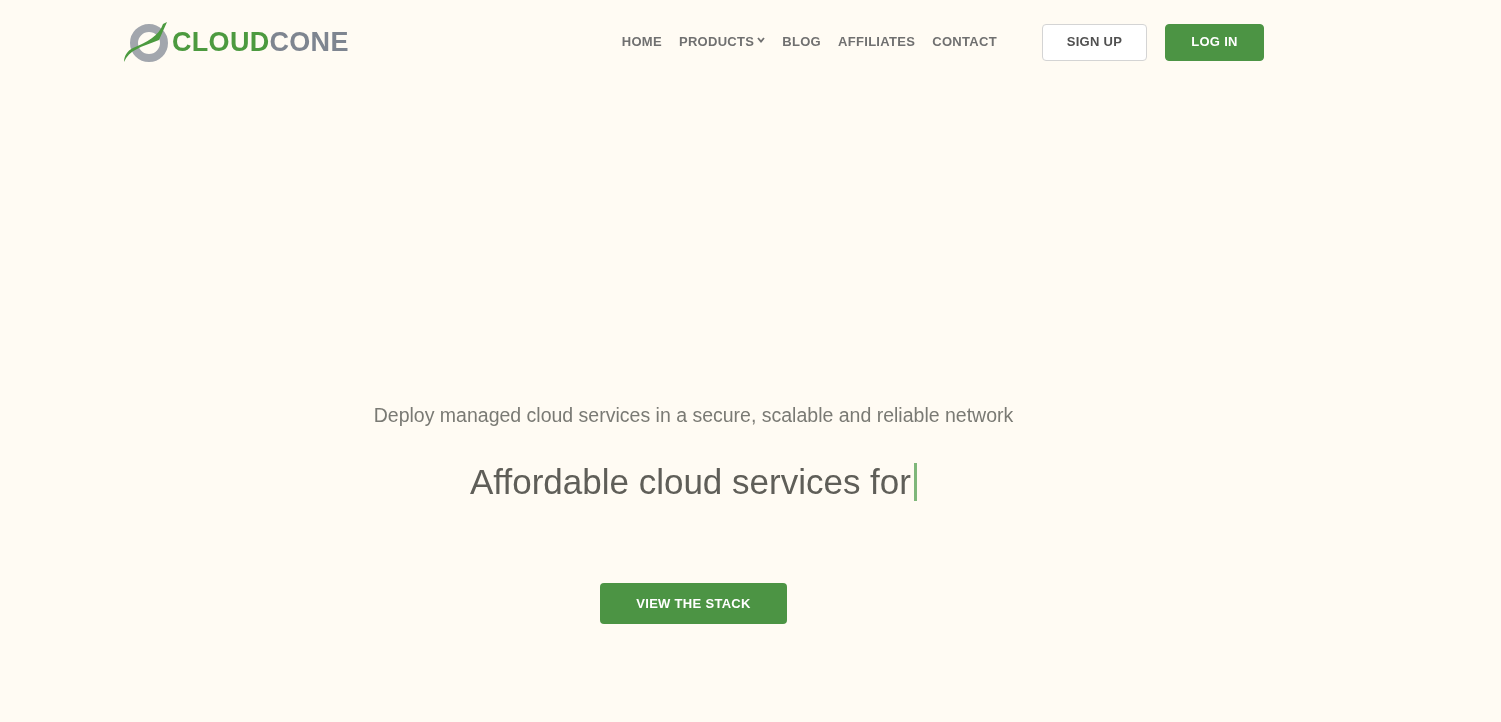 This screenshot has width=1501, height=722. I want to click on hero-subtitle: Deploy managed cloud services in a secure, scalable and reliable network, so click(693, 415).